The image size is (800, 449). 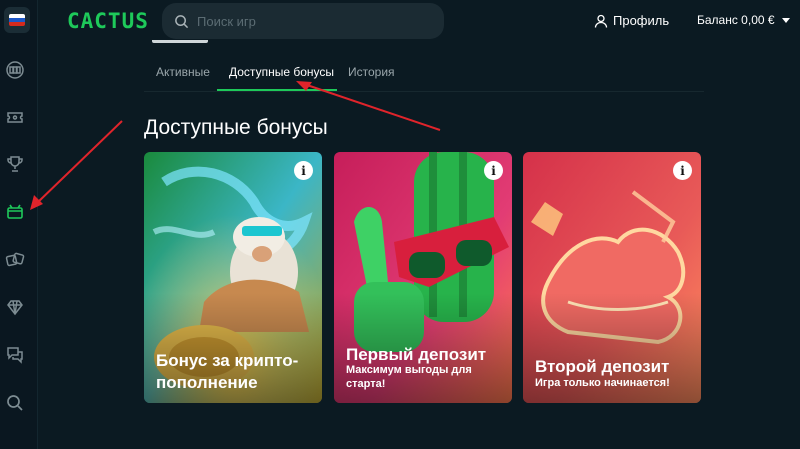 What do you see at coordinates (15, 211) in the screenshot?
I see `gift-icon` at bounding box center [15, 211].